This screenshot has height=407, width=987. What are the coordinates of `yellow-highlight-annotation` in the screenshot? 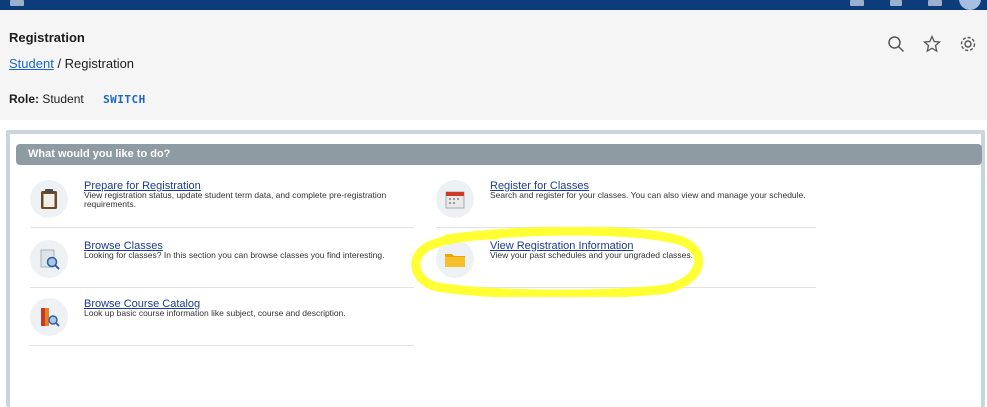 It's located at (557, 262).